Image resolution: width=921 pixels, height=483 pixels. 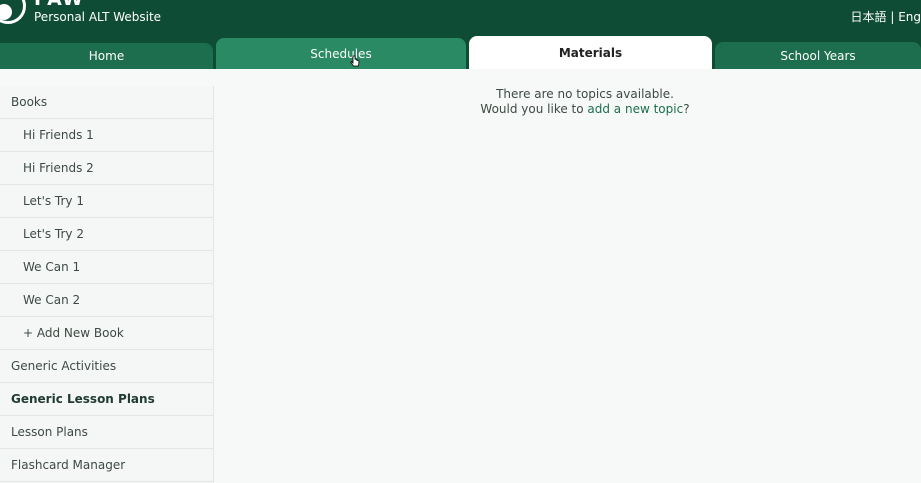 I want to click on sidebar-item-add-new-book: + Add New Book, so click(x=106, y=333).